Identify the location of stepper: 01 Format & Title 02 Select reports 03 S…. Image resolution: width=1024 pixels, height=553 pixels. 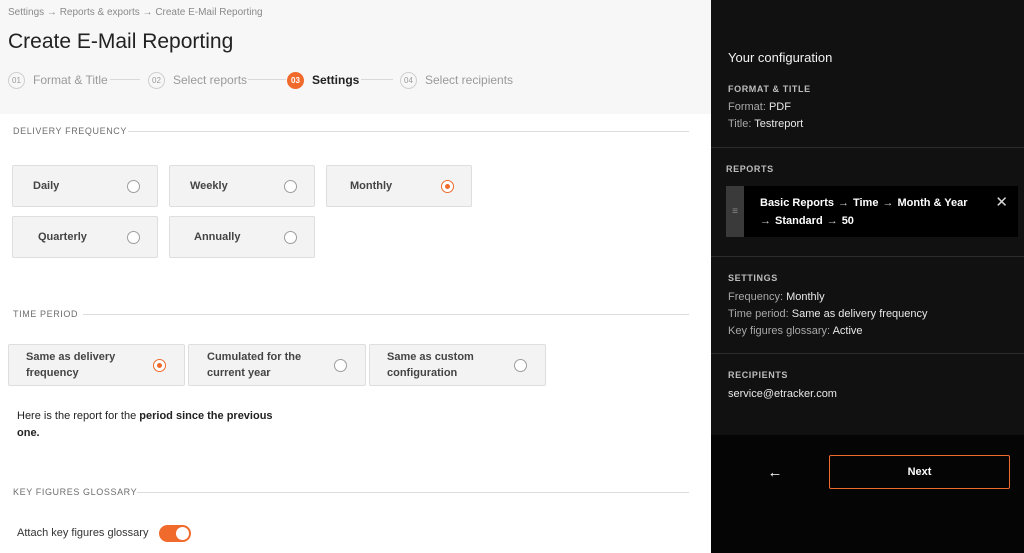
(268, 80).